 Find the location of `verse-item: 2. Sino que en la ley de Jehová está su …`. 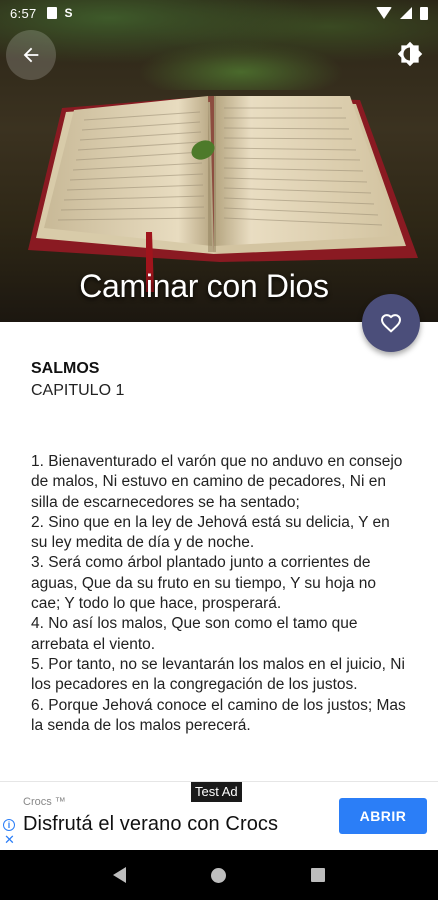

verse-item: 2. Sino que en la ley de Jehová está su … is located at coordinates (210, 532).